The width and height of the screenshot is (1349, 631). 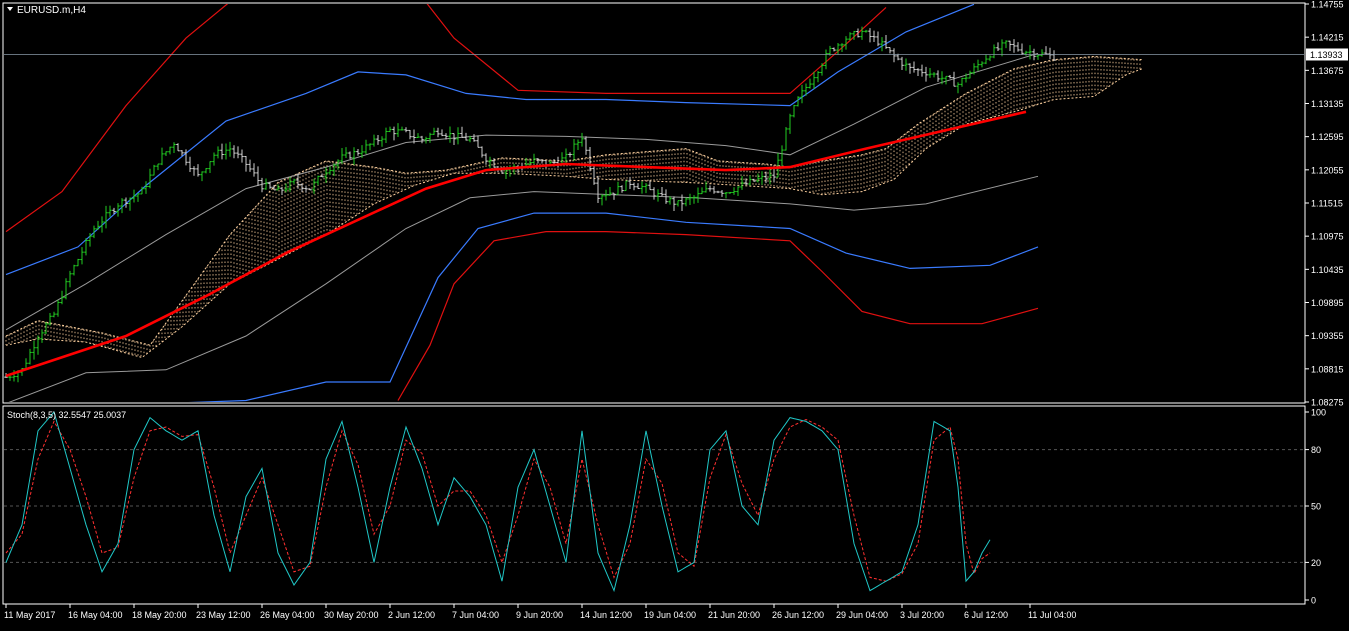 What do you see at coordinates (1327, 104) in the screenshot?
I see `price-tick-label: 1.13135` at bounding box center [1327, 104].